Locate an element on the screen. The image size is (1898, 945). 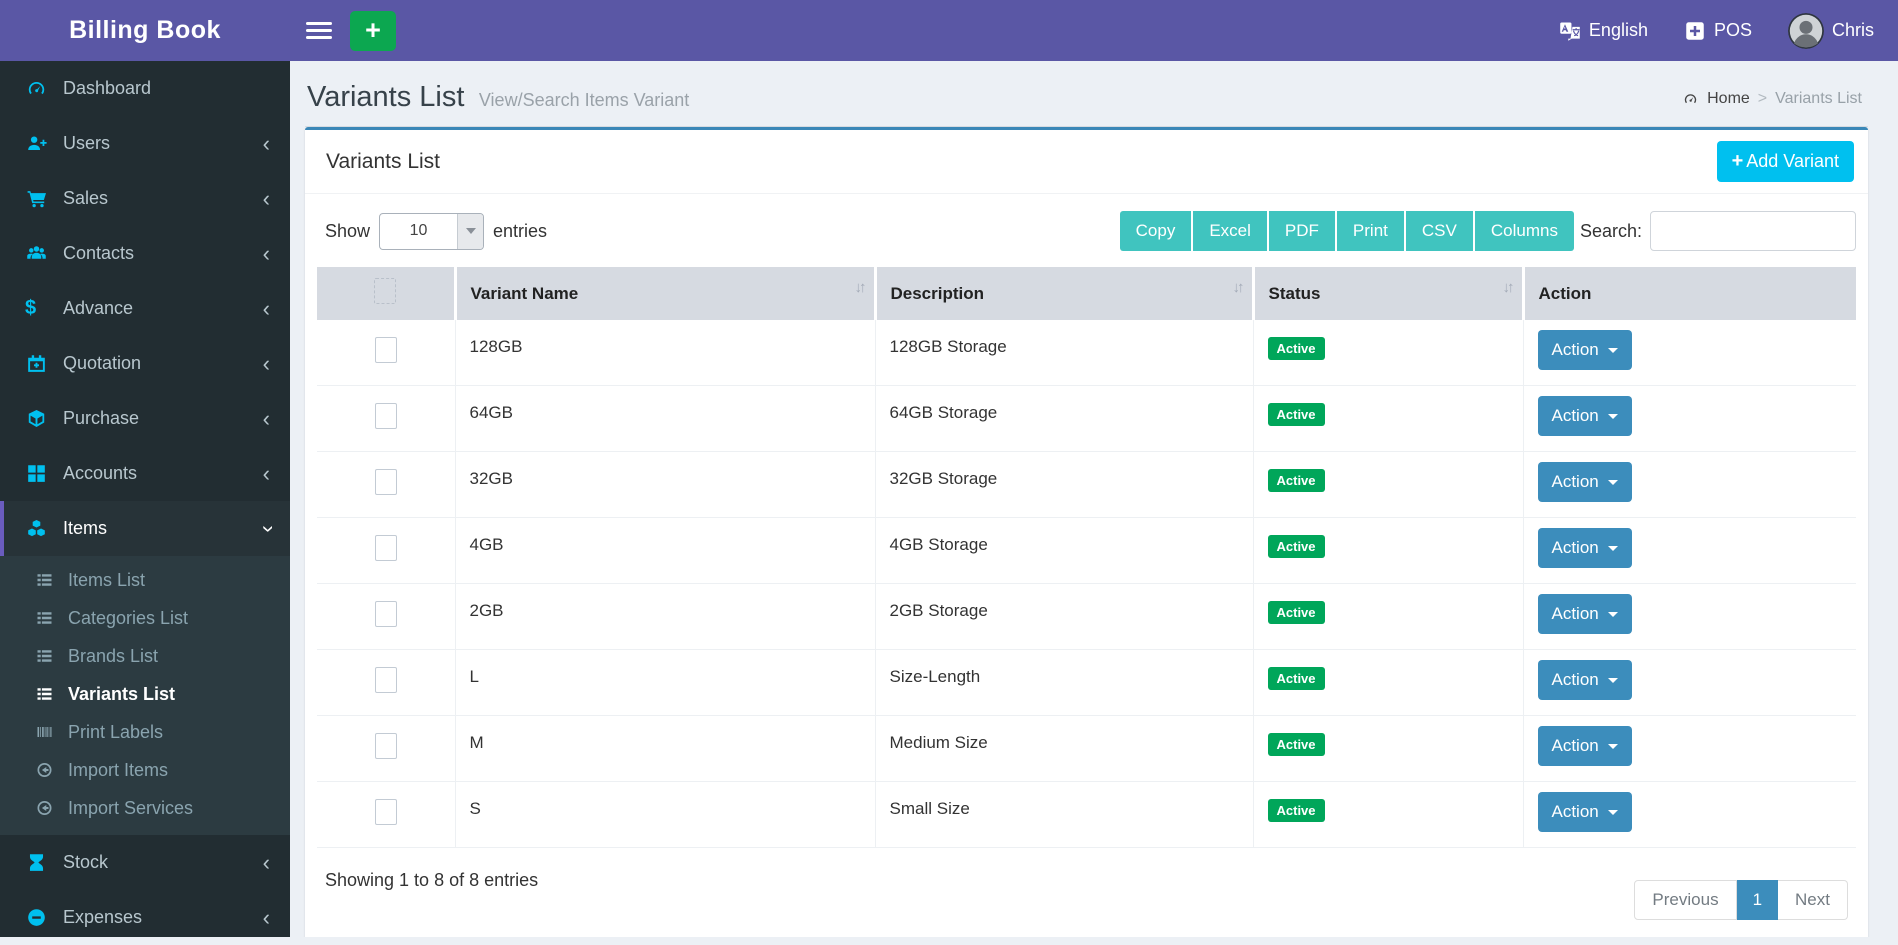
export-excel-button: Excel is located at coordinates (1229, 231).